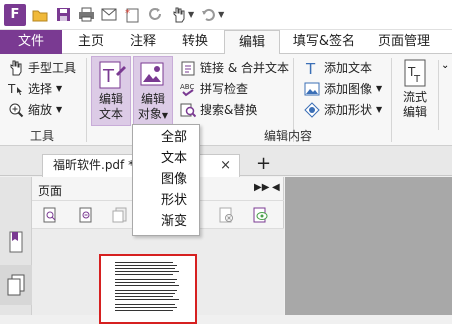 This screenshot has height=324, width=452. I want to click on link-merge-button: 链接 & 合并文本, so click(234, 67).